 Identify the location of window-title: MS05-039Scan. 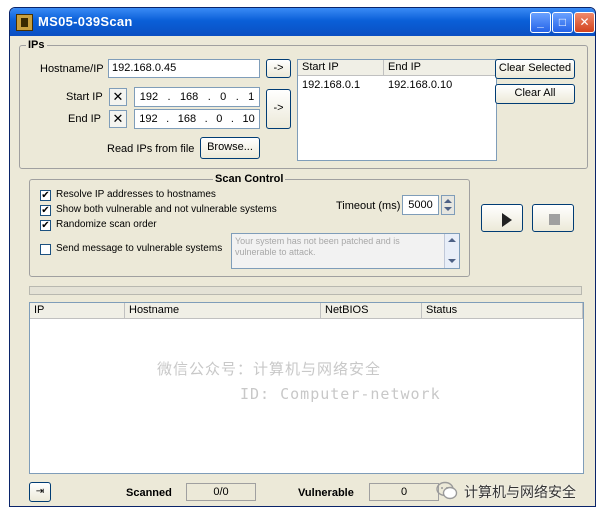
(85, 21).